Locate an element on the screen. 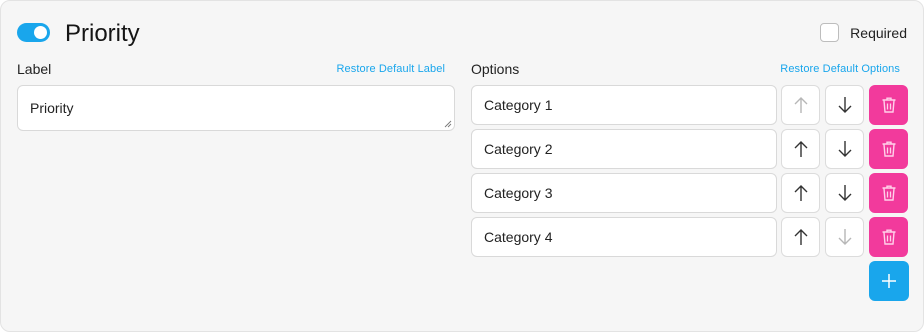  option-row: Category 2 is located at coordinates (690, 149).